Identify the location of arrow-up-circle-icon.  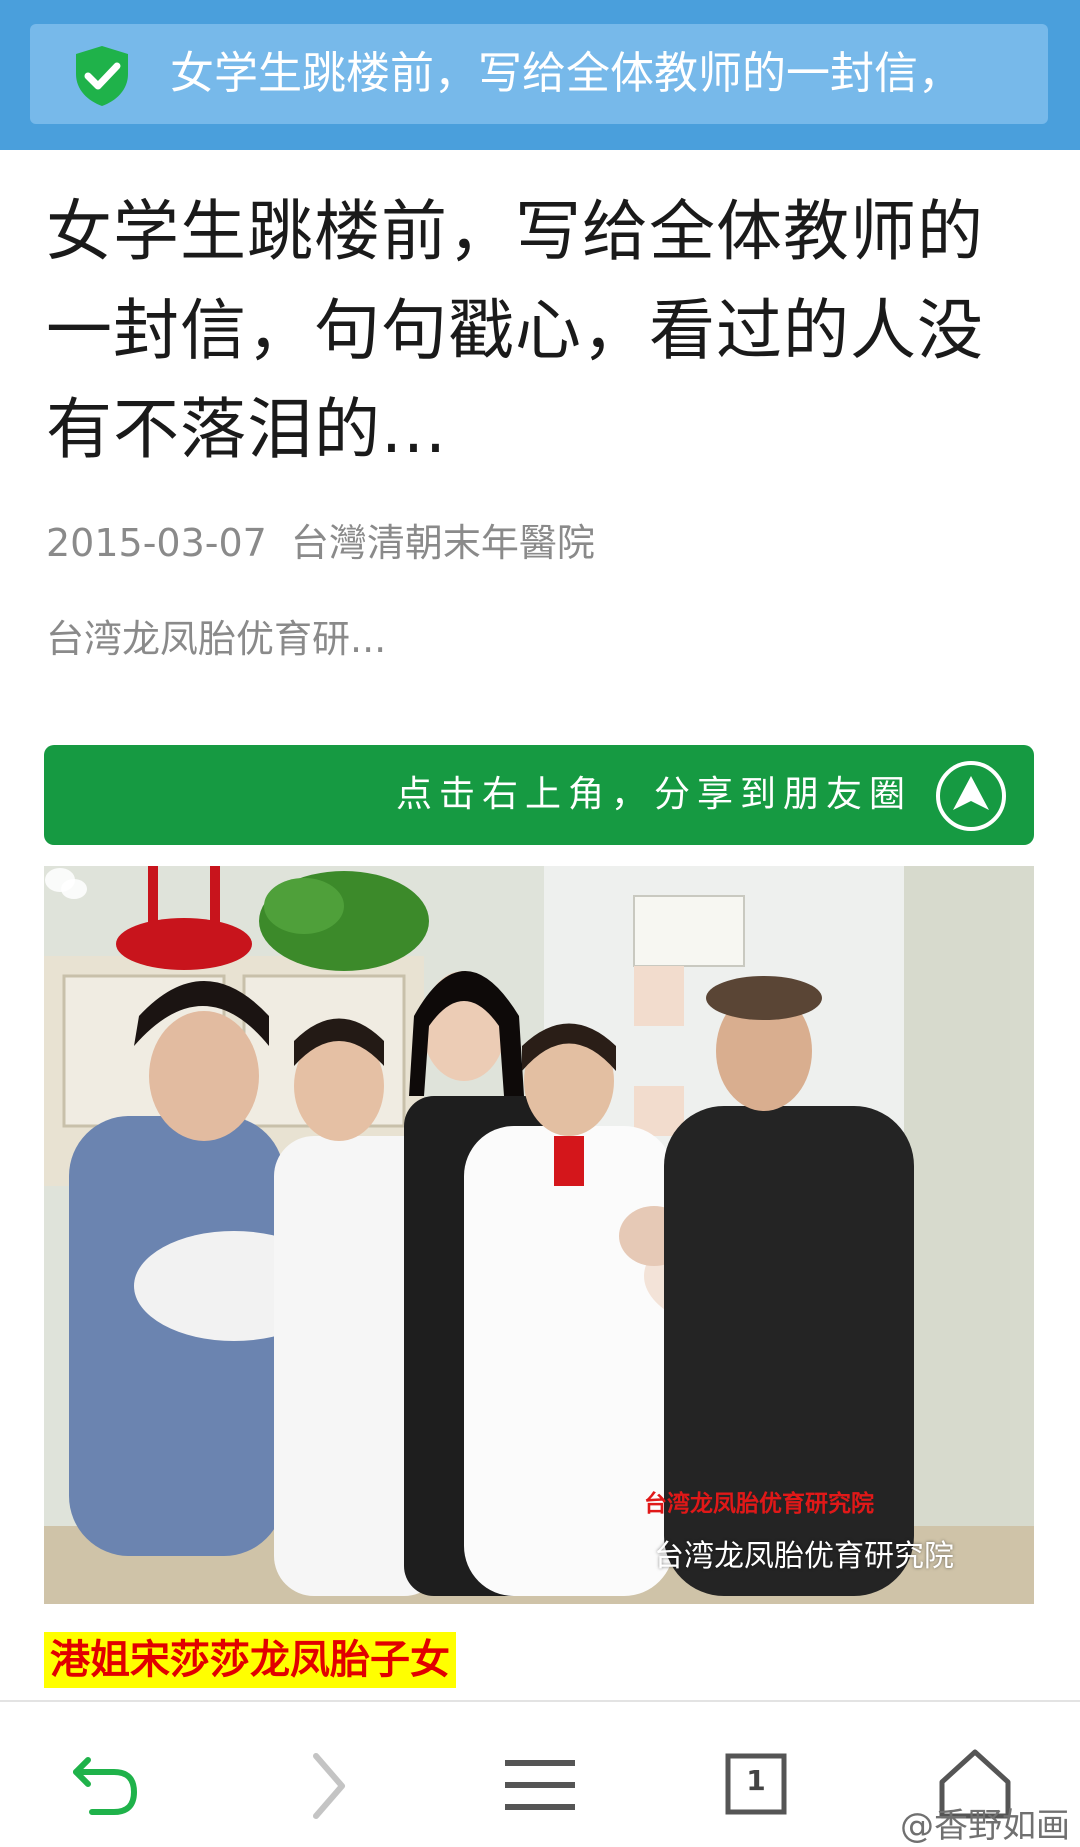
(971, 796).